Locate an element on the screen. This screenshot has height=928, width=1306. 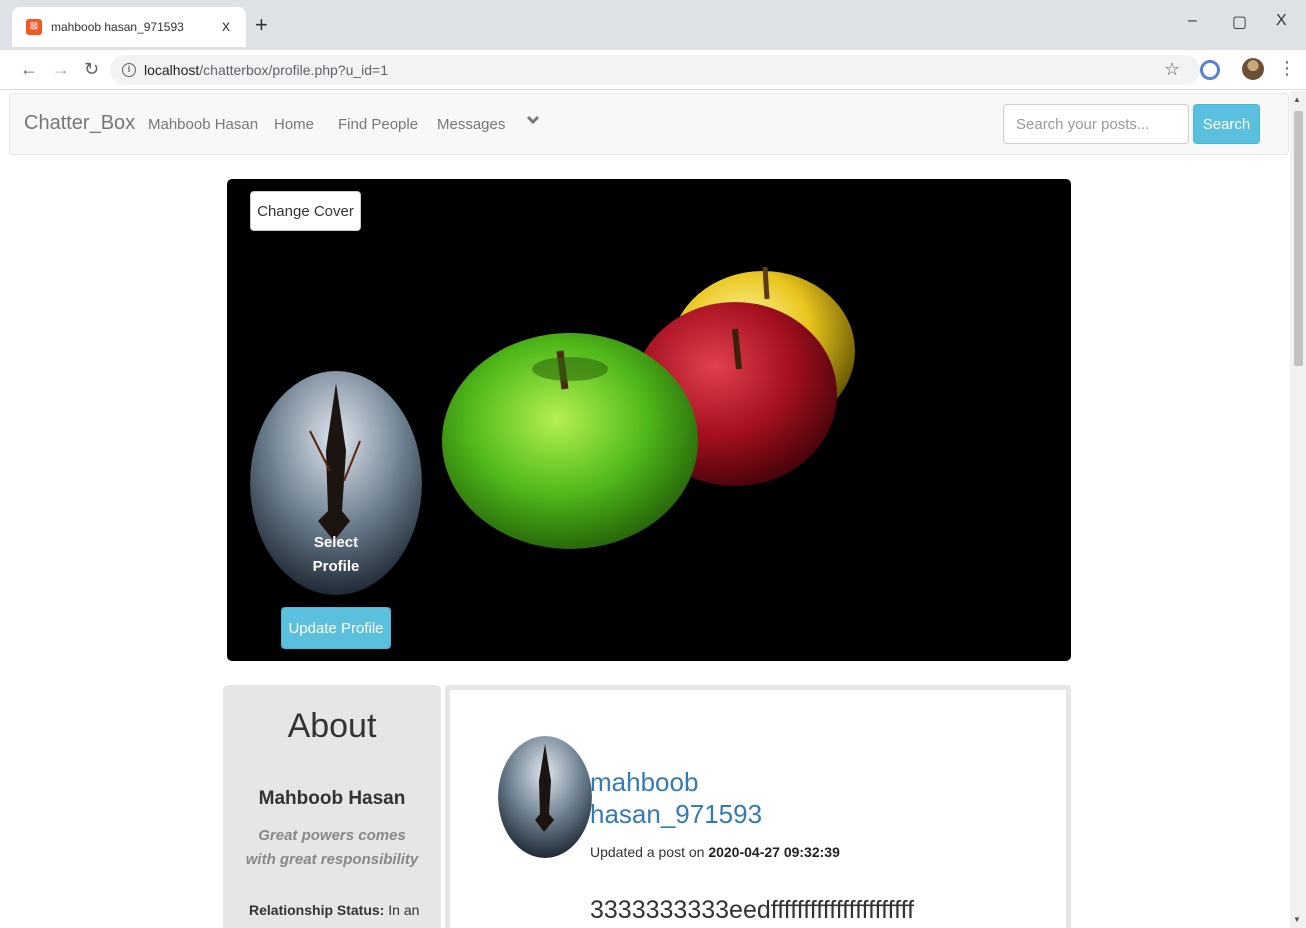
restore-icon: ▢ is located at coordinates (1239, 22).